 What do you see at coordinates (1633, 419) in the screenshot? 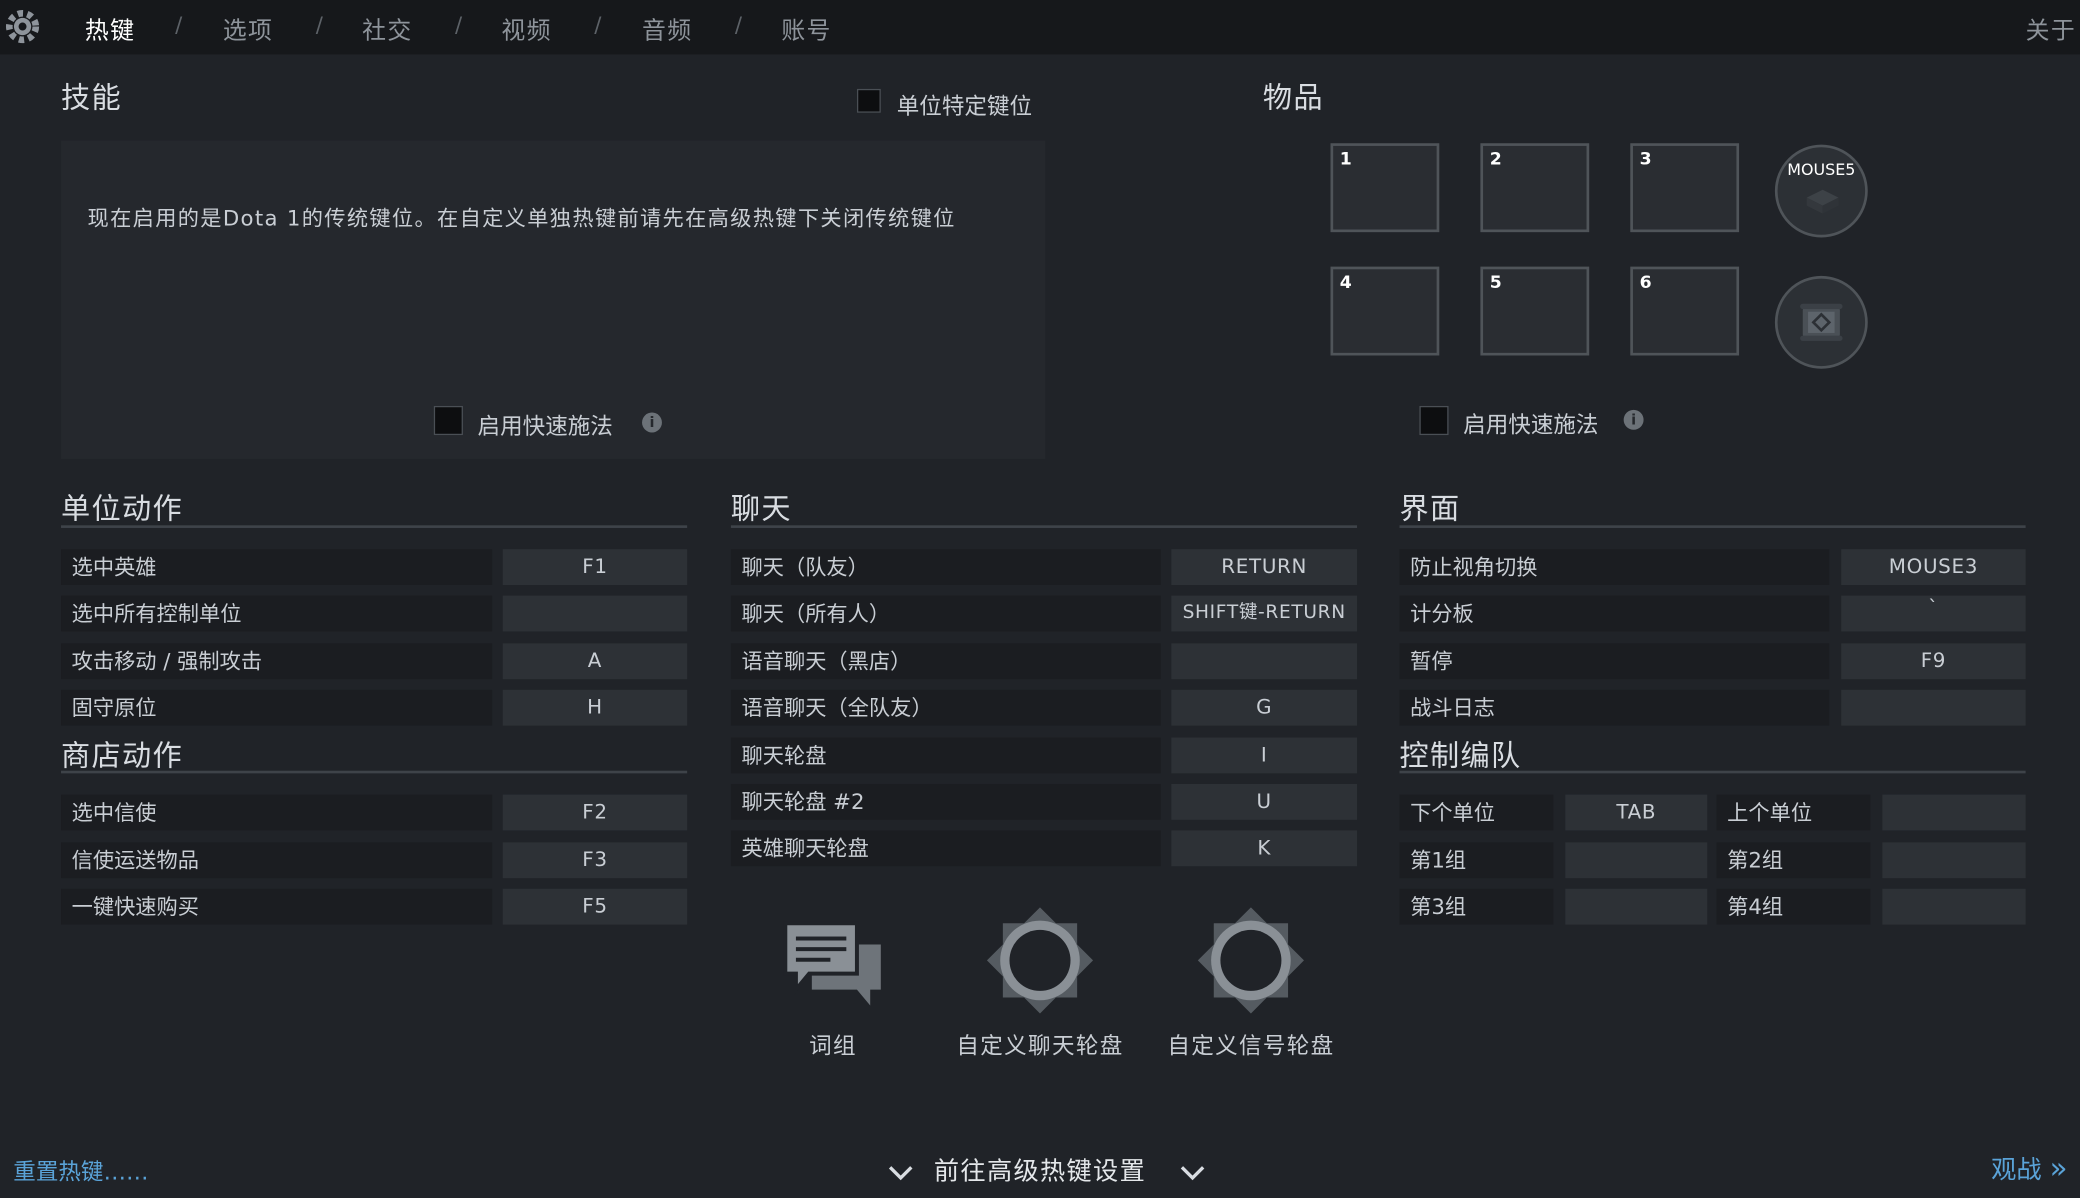
I see `items-quickcast-info-icon: i` at bounding box center [1633, 419].